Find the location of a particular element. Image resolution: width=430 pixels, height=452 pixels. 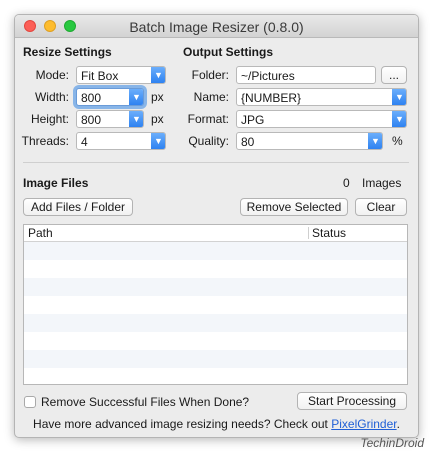

remove-done-label: Remove Successful Files When Done? is located at coordinates (145, 402).